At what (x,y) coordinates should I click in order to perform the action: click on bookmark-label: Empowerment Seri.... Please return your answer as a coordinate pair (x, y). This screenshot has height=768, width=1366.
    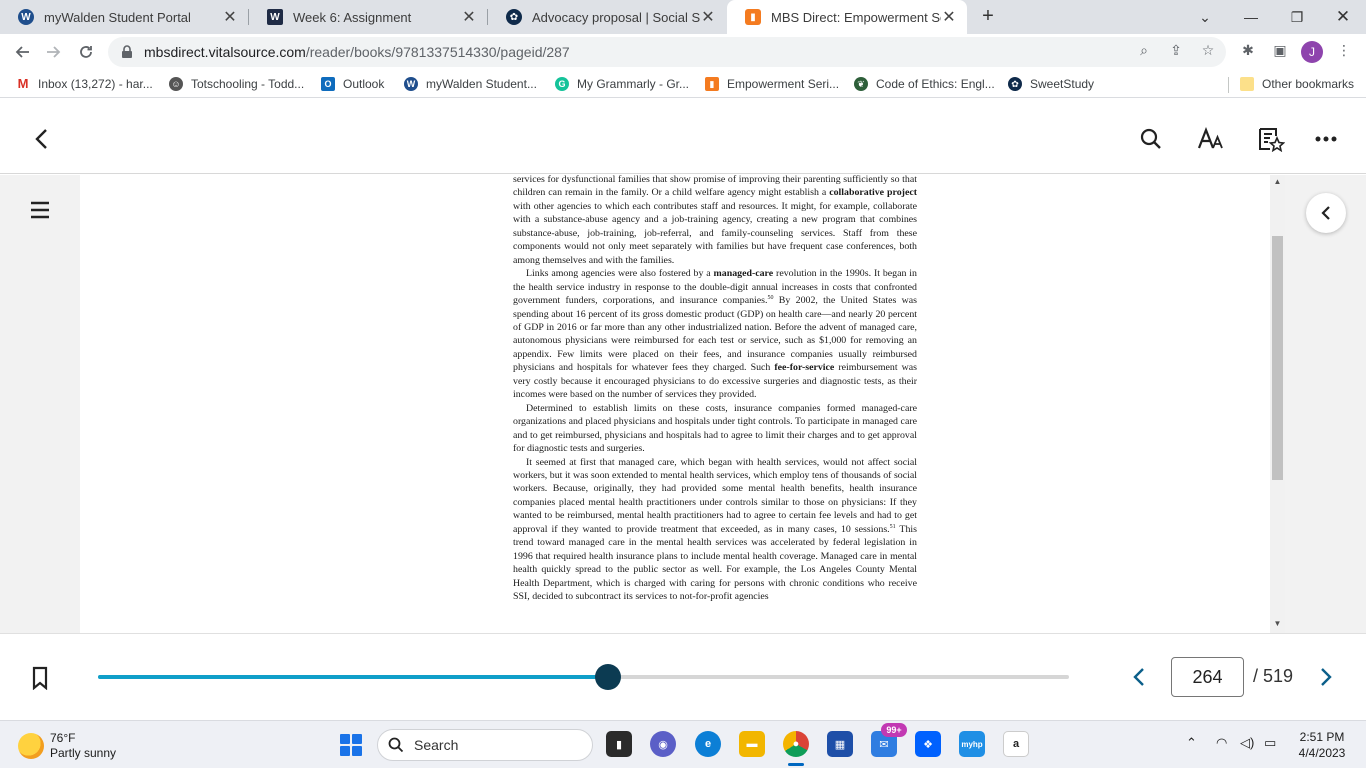
    Looking at the image, I should click on (783, 84).